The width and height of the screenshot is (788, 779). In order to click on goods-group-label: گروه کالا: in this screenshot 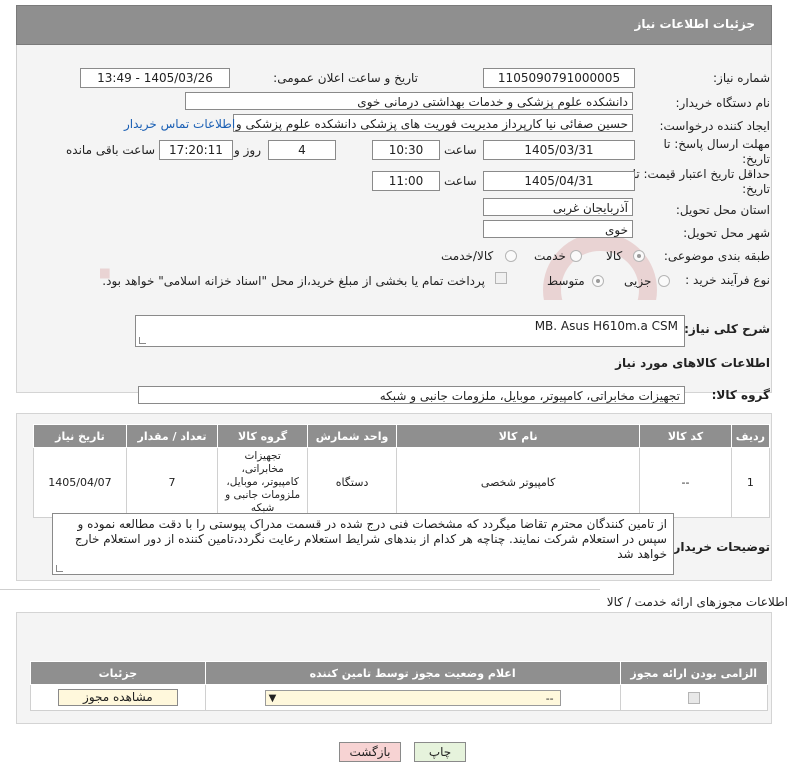, I will do `click(740, 395)`.